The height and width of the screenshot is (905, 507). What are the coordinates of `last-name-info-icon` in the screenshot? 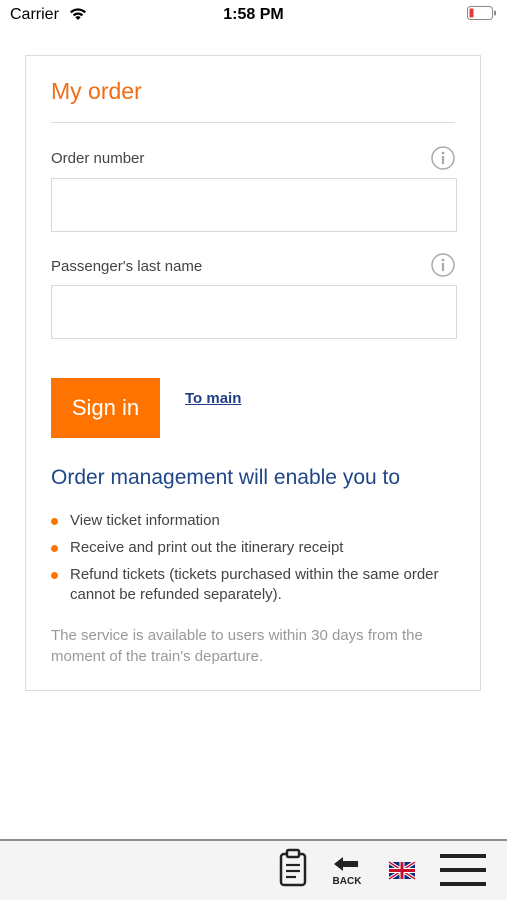 It's located at (443, 265).